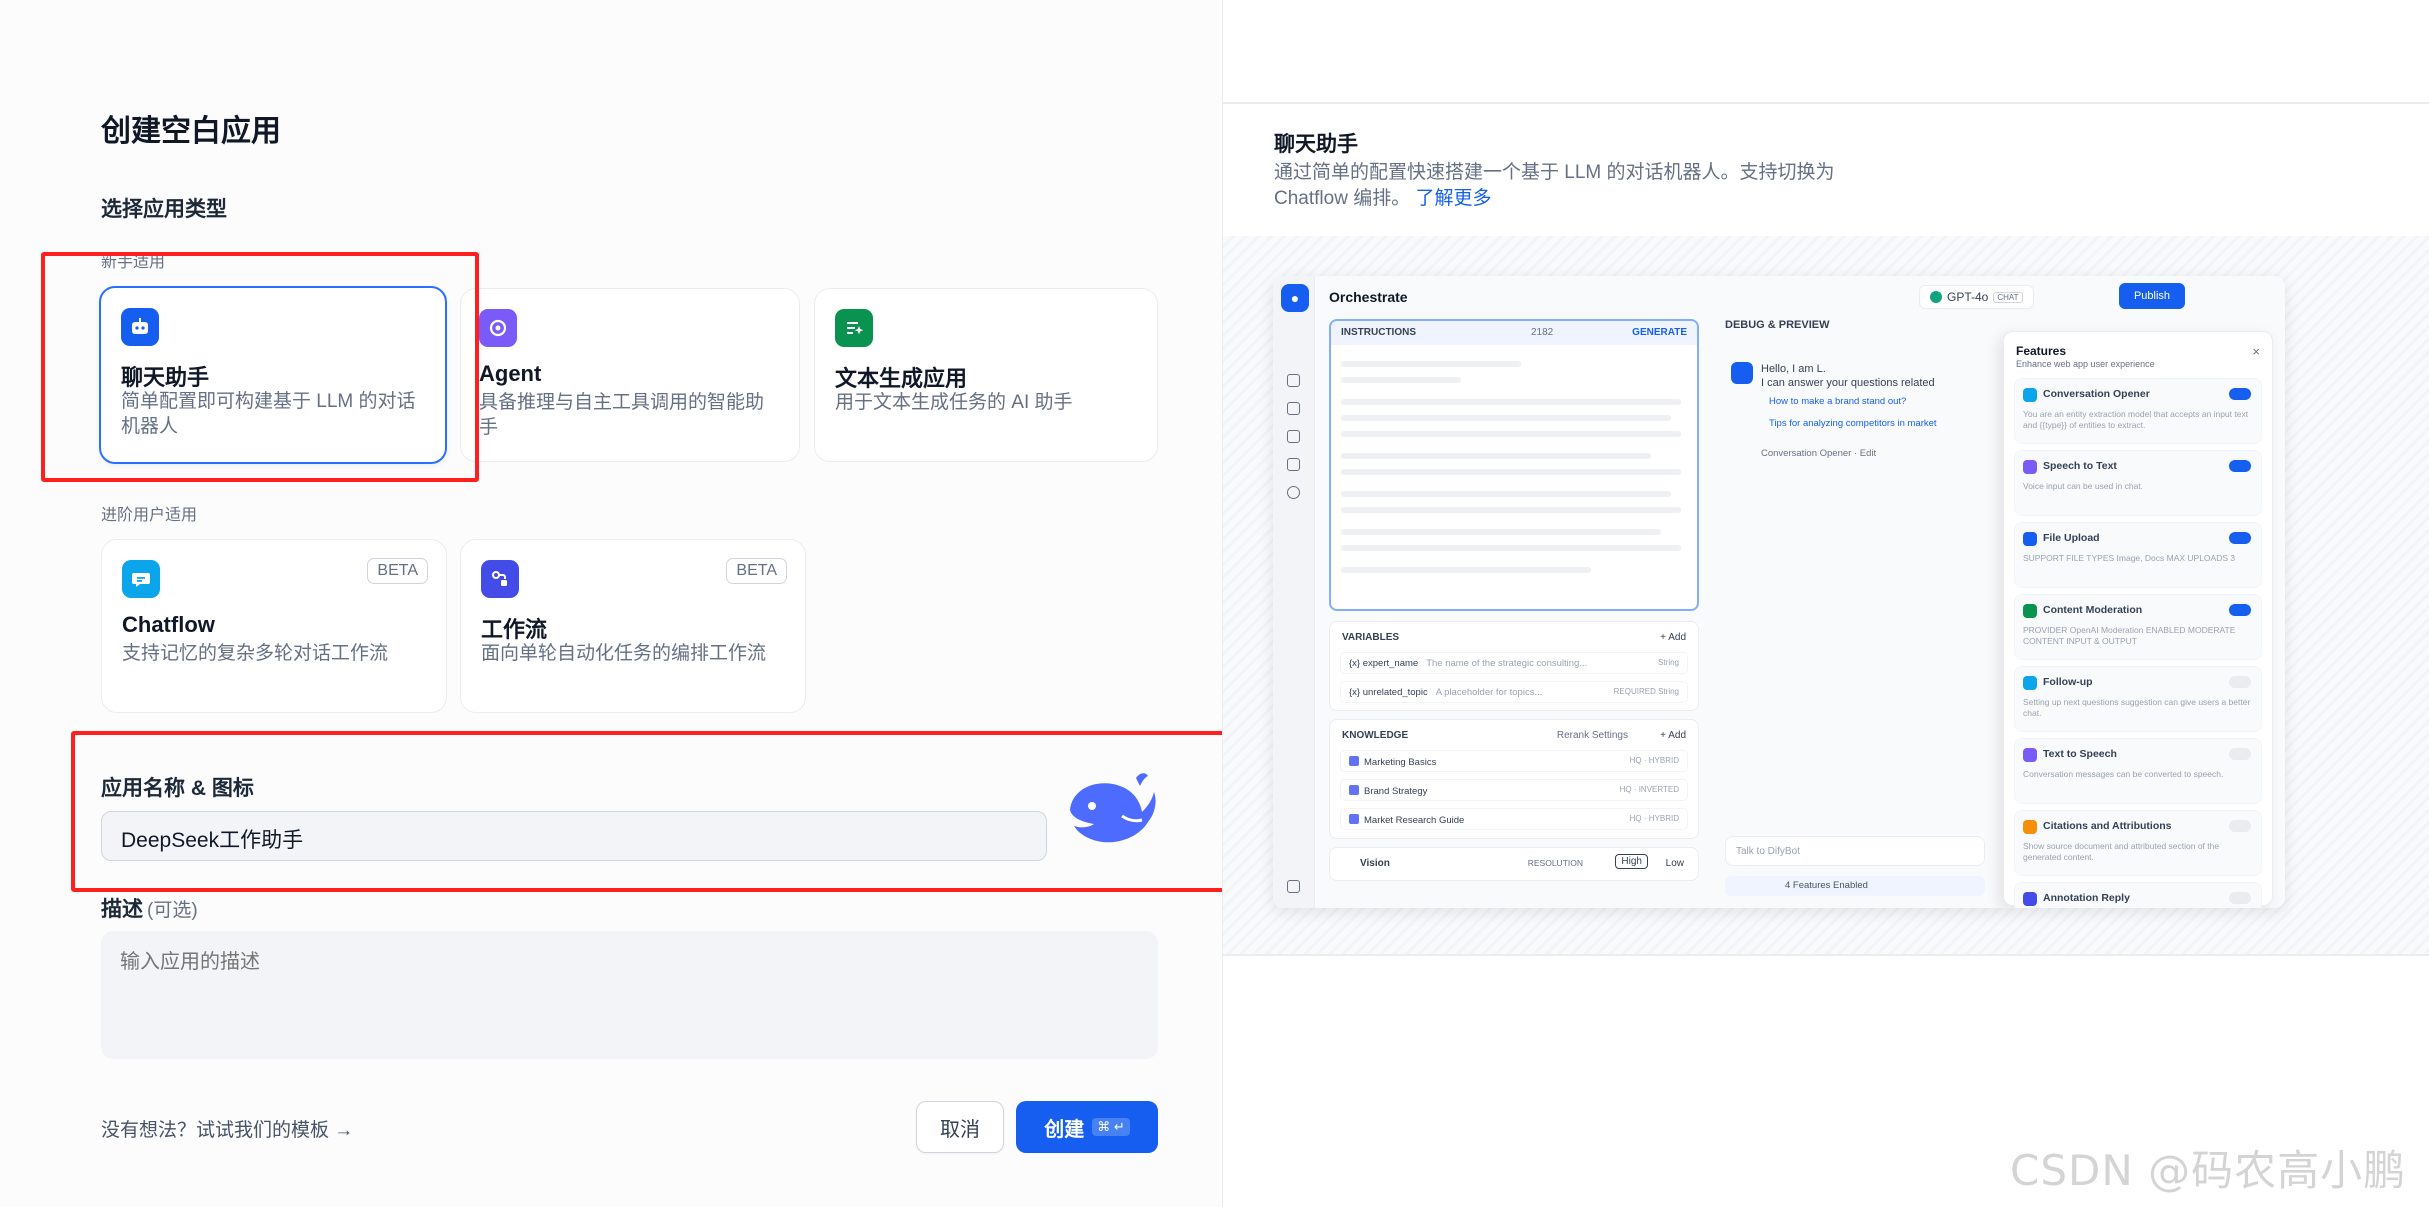 This screenshot has width=2429, height=1207. What do you see at coordinates (2138, 895) in the screenshot?
I see `mock-feature-item: Annotation Reply` at bounding box center [2138, 895].